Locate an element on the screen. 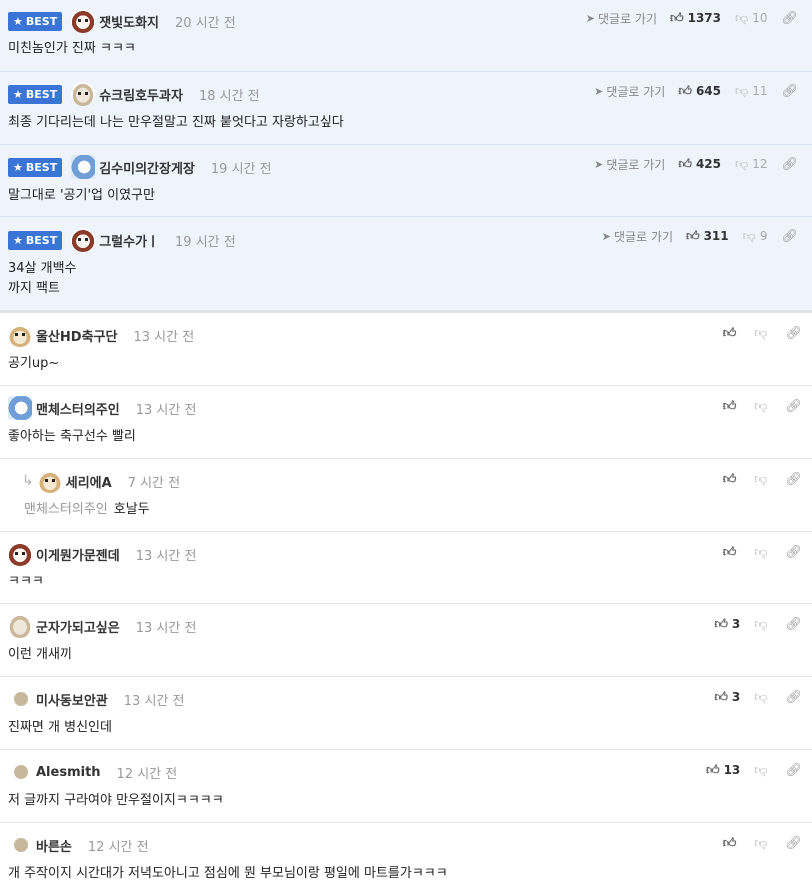 Image resolution: width=812 pixels, height=896 pixels. dislike-button: 👎︎ 9 is located at coordinates (755, 236).